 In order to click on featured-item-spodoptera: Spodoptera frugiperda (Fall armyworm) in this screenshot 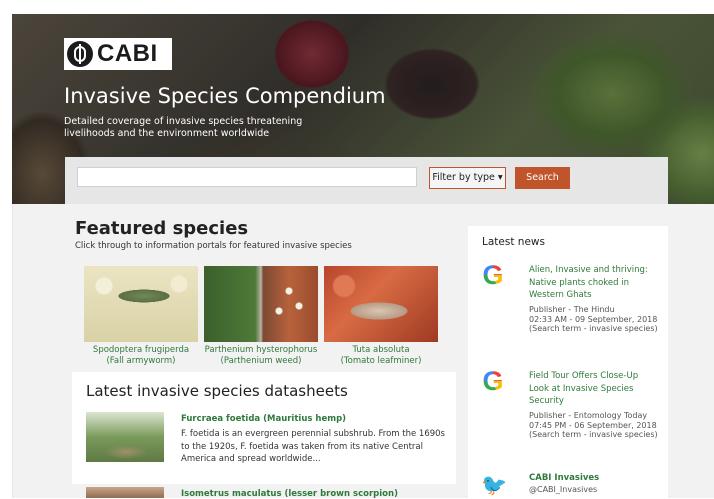, I will do `click(141, 316)`.